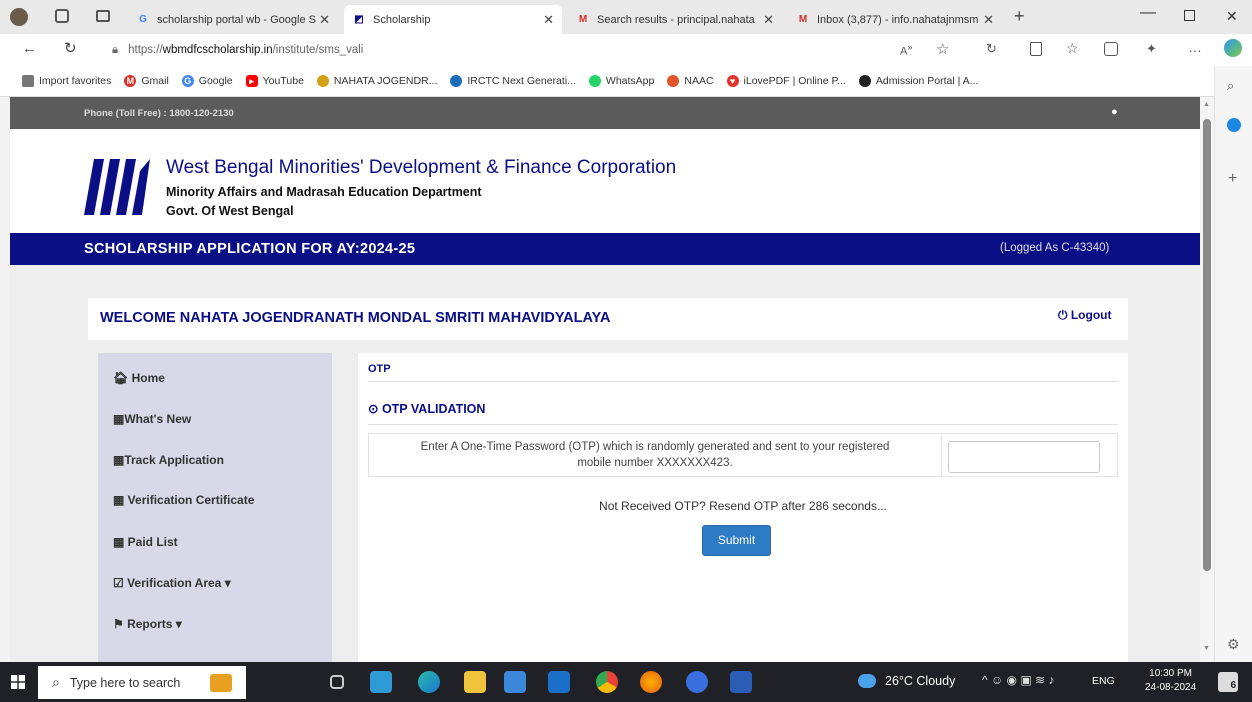  Describe the element at coordinates (559, 682) in the screenshot. I see `mail-icon` at that location.